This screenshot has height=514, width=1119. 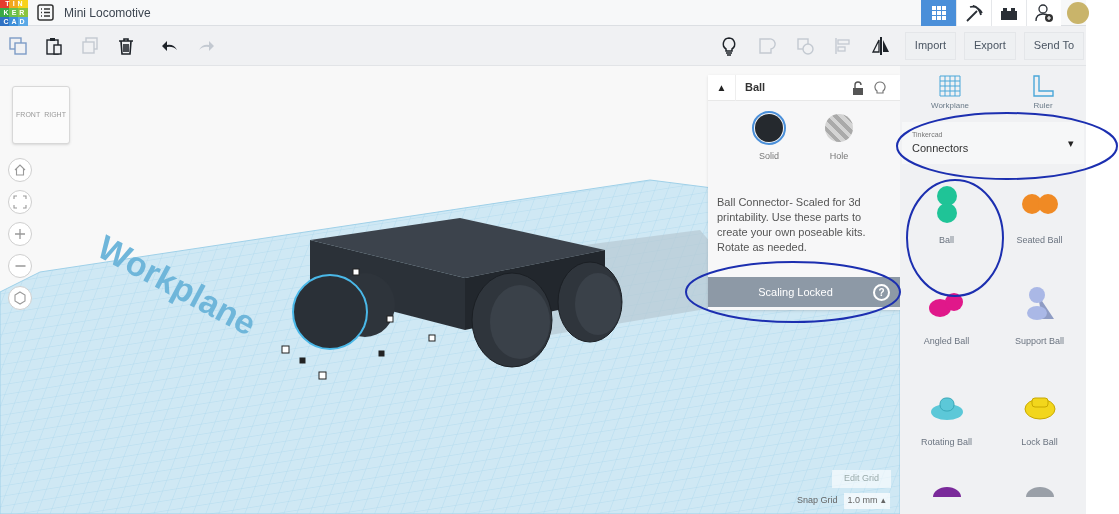 I want to click on zoom-out-button, so click(x=20, y=266).